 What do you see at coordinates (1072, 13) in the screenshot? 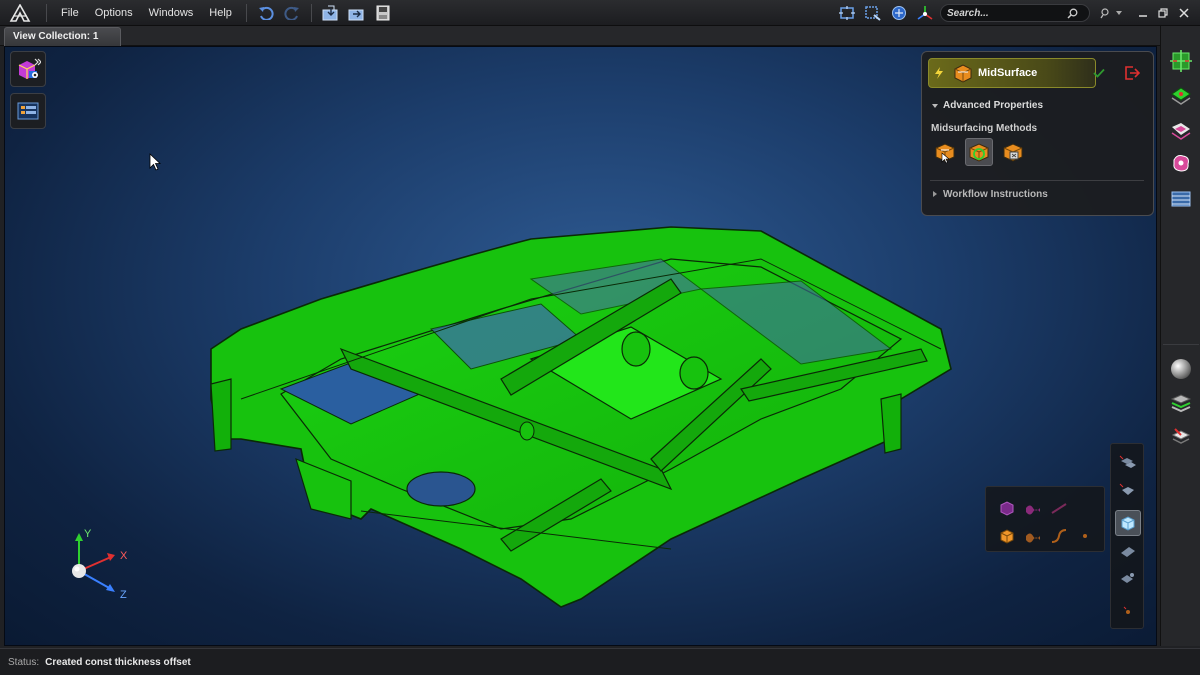
I see `search-icon` at bounding box center [1072, 13].